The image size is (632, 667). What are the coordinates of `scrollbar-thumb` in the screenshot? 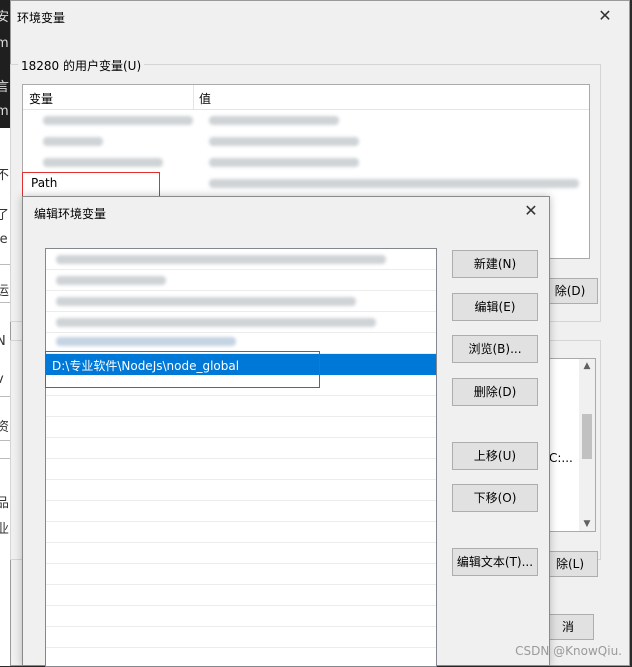 It's located at (587, 436).